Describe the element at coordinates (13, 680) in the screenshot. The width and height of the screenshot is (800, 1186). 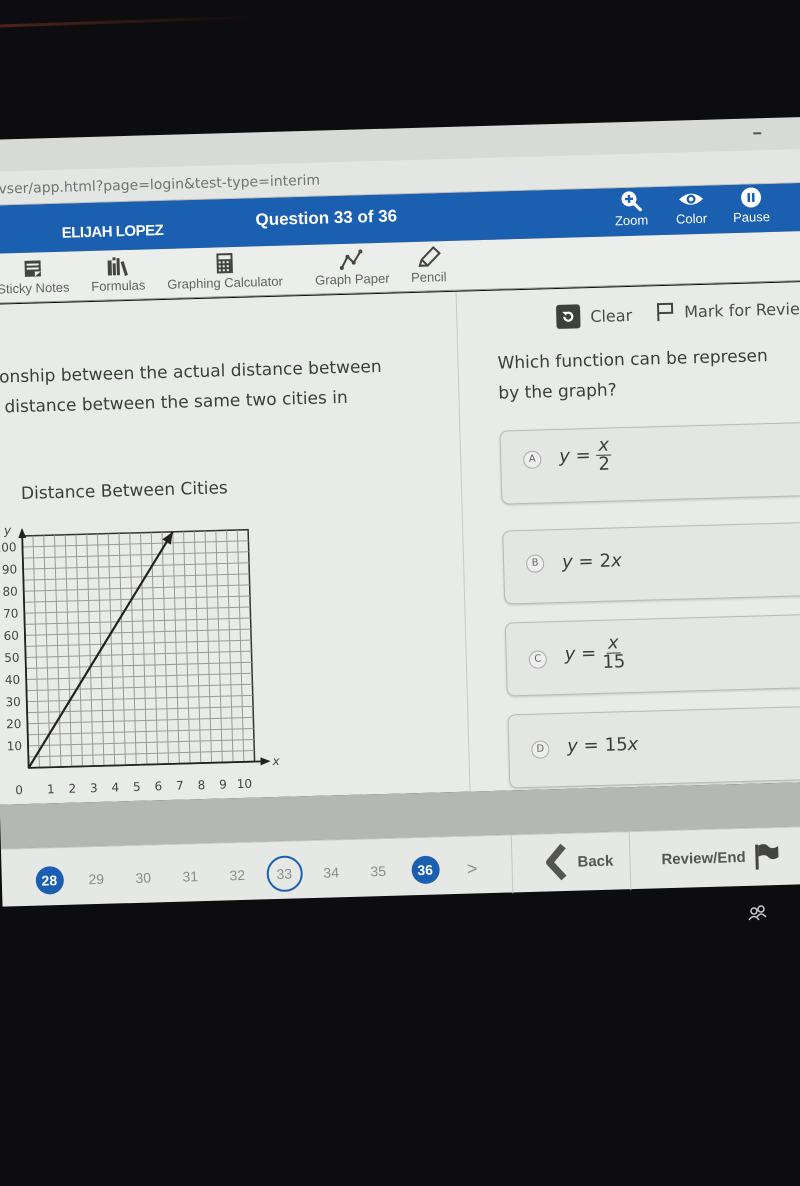
I see `y-tick-label: 40` at that location.